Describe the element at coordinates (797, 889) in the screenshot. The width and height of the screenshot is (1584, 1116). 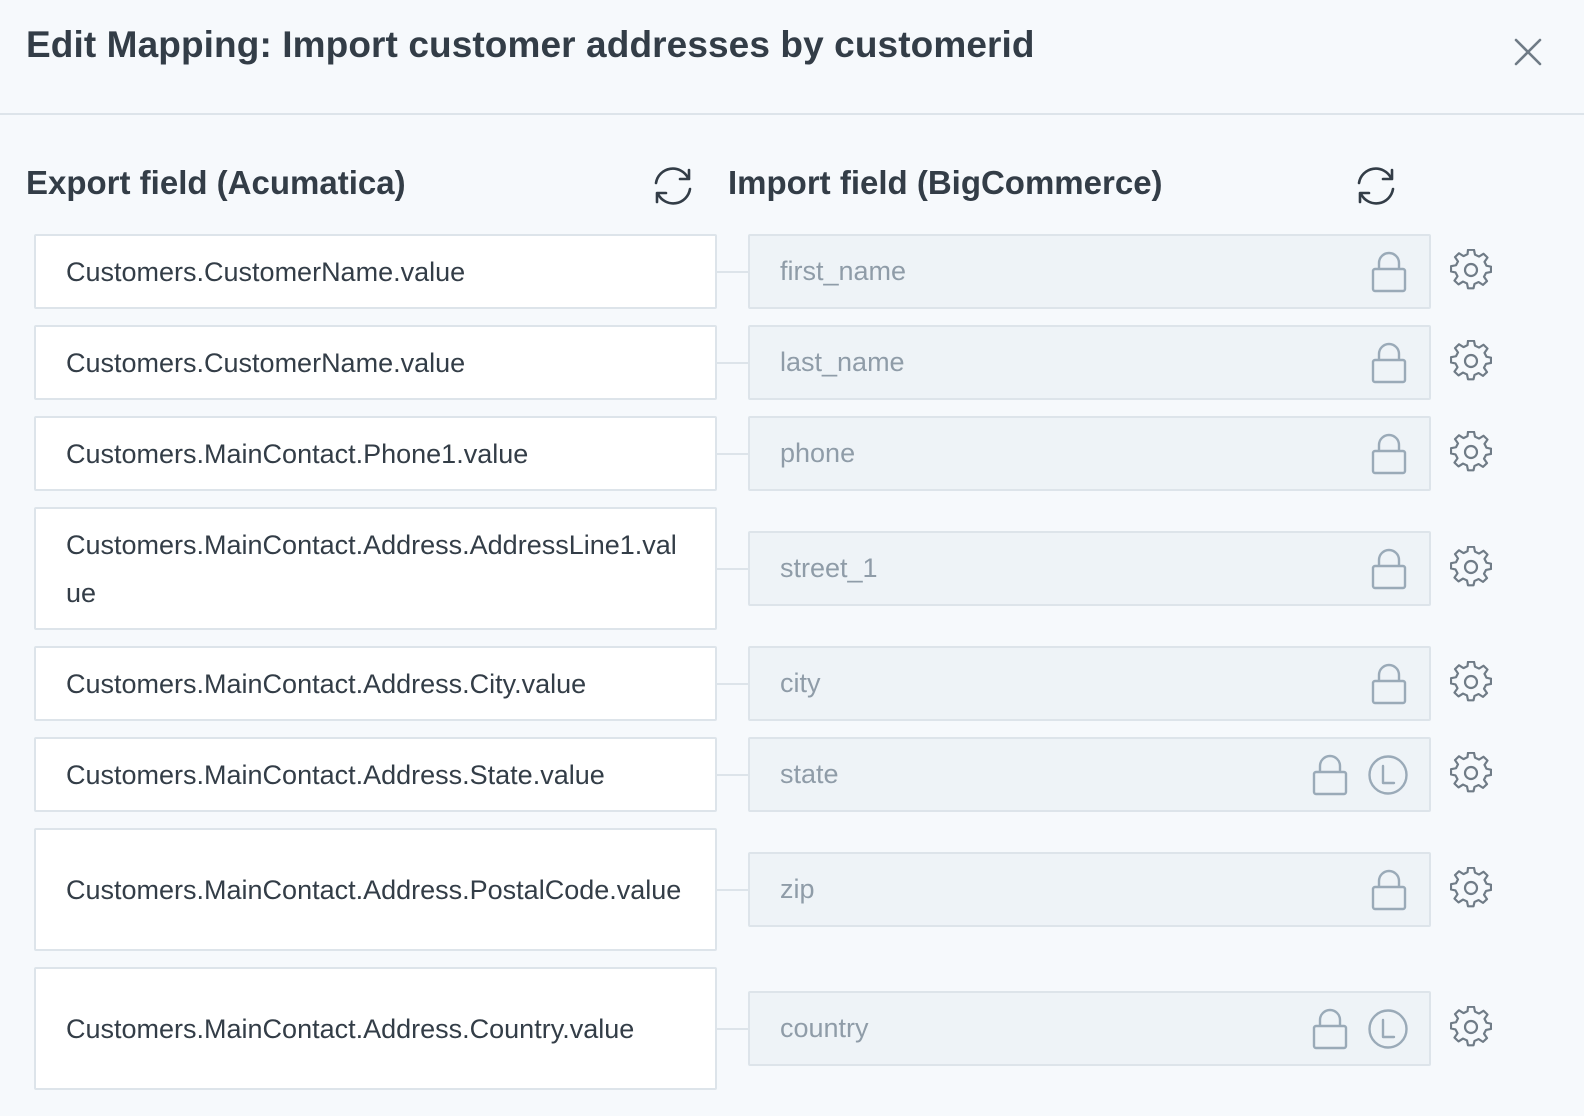
I see `import-field-value: zip` at that location.